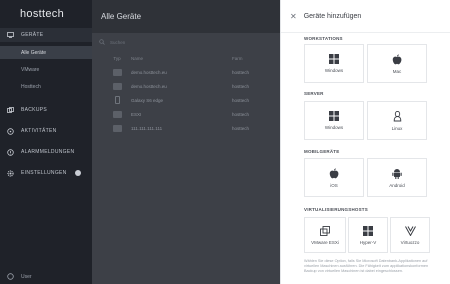 Image resolution: width=450 pixels, height=284 pixels. Describe the element at coordinates (147, 128) in the screenshot. I see `device-name: 111.111.111.111` at that location.